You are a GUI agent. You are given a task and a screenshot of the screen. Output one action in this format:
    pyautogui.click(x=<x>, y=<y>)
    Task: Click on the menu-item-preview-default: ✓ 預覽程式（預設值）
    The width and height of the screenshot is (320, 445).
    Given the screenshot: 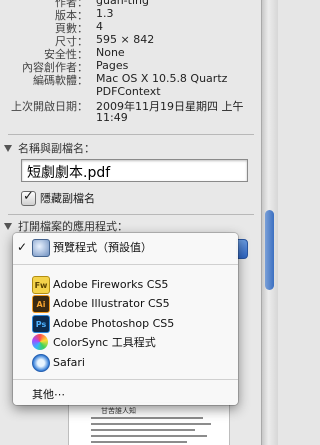 What is the action you would take?
    pyautogui.click(x=125, y=247)
    